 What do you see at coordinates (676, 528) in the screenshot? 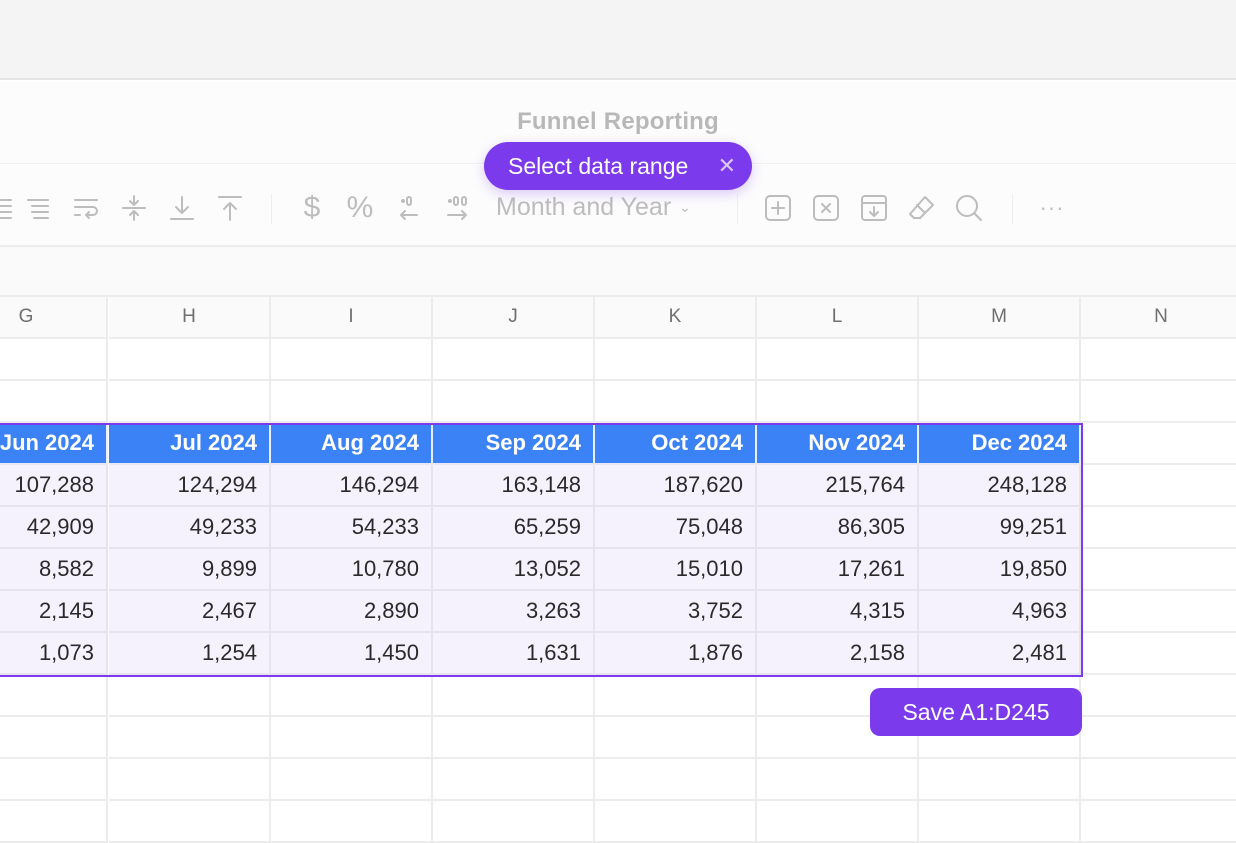
I see `data-cell: 75,048` at bounding box center [676, 528].